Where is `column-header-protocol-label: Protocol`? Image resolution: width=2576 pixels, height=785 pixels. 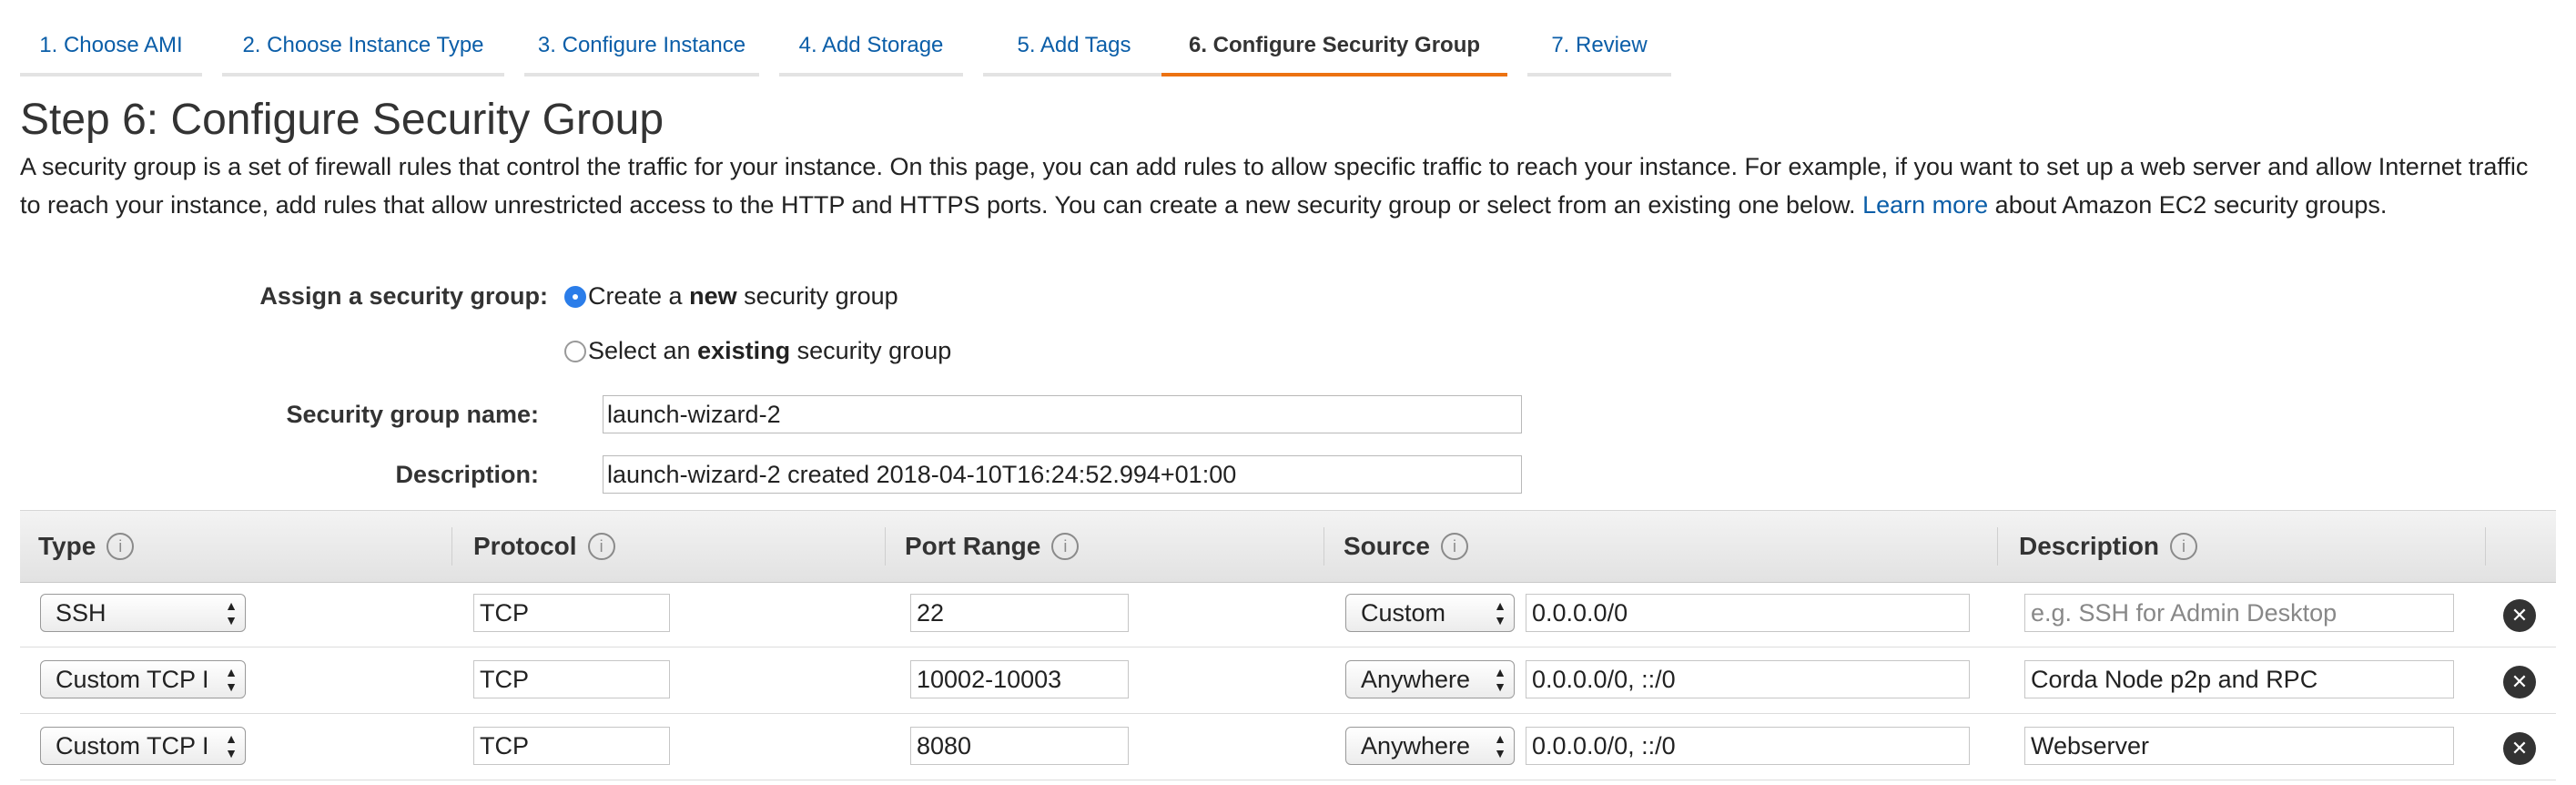
column-header-protocol-label: Protocol is located at coordinates (525, 546).